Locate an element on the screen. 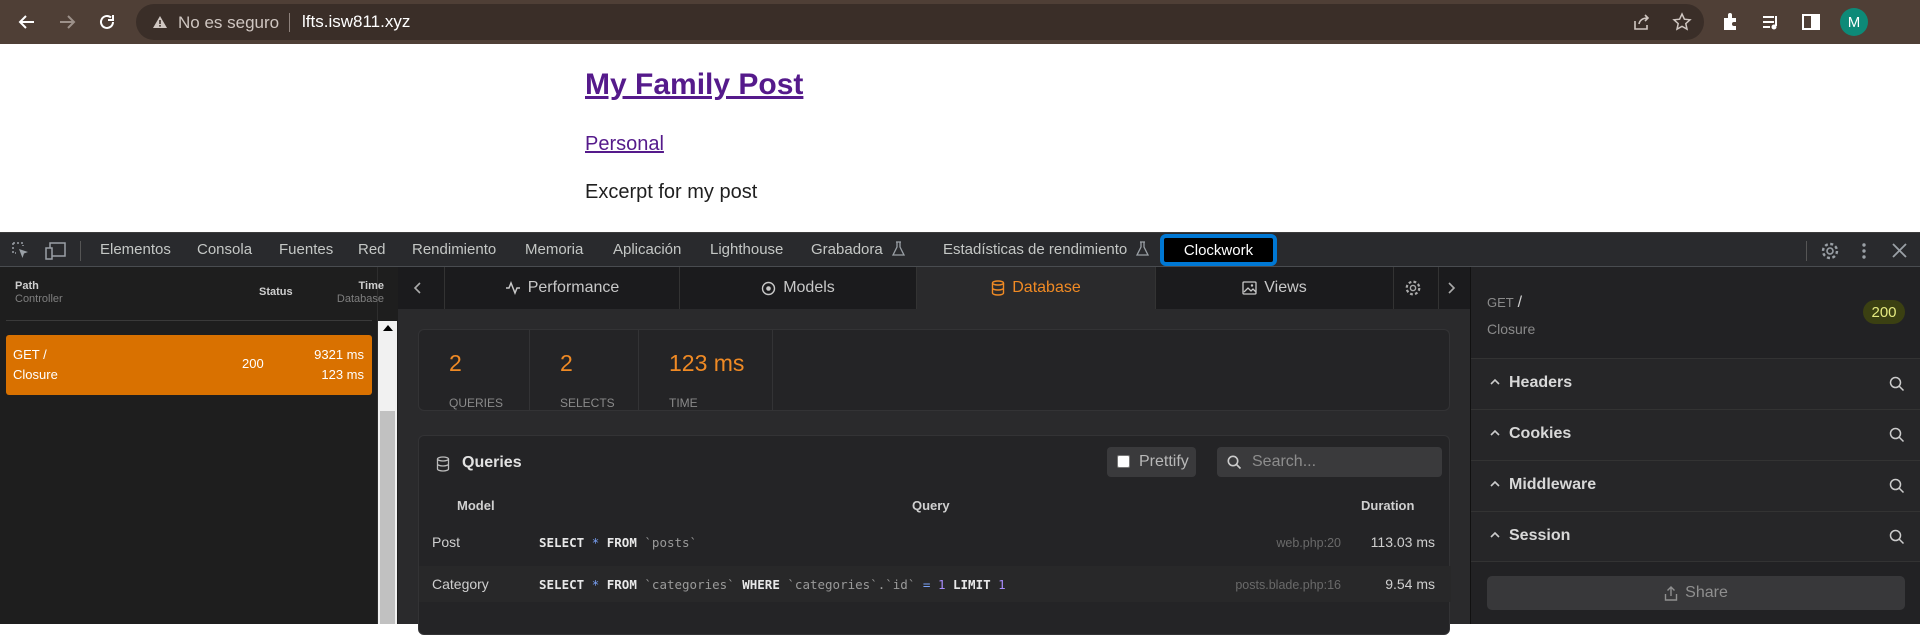  tab-grabadora-label: Grabadora is located at coordinates (847, 249).